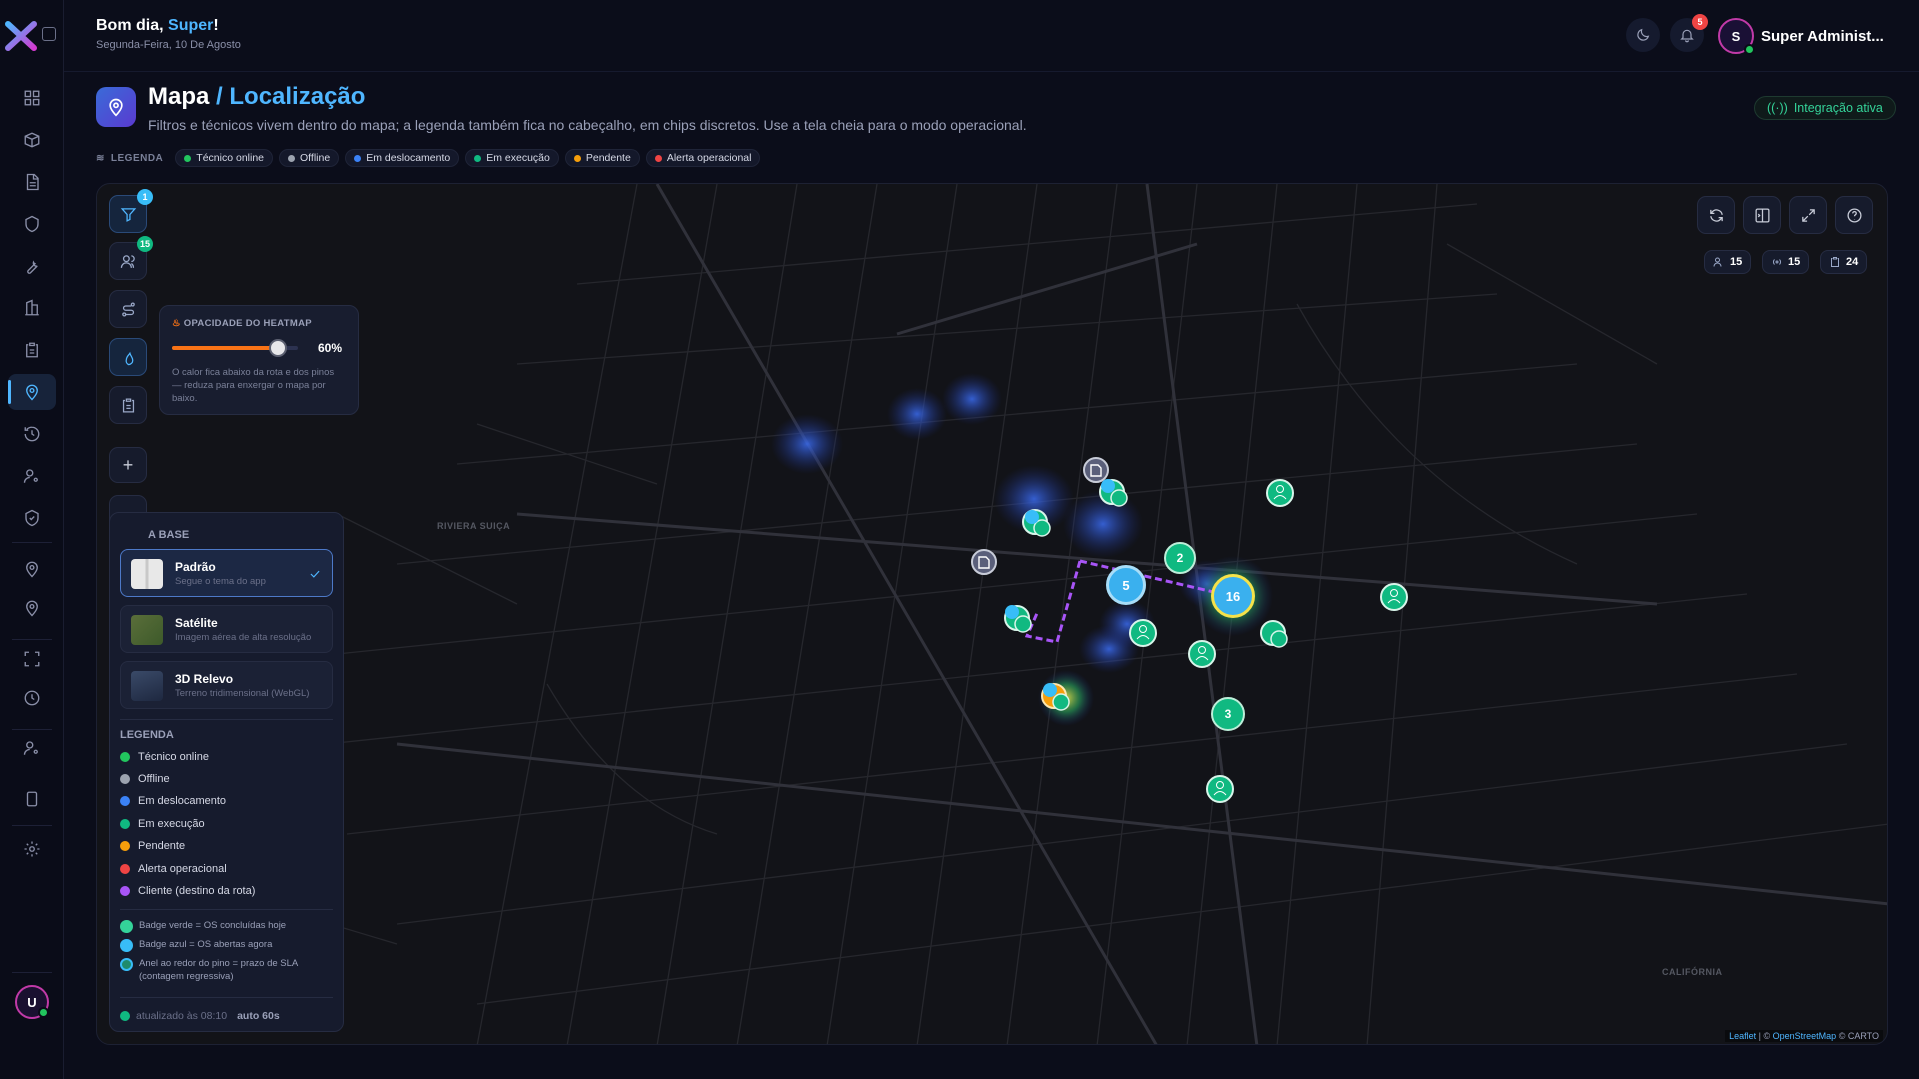 Image resolution: width=1919 pixels, height=1079 pixels. I want to click on base-option-satellite: Satélite Imagem aérea de alta resolução, so click(226, 629).